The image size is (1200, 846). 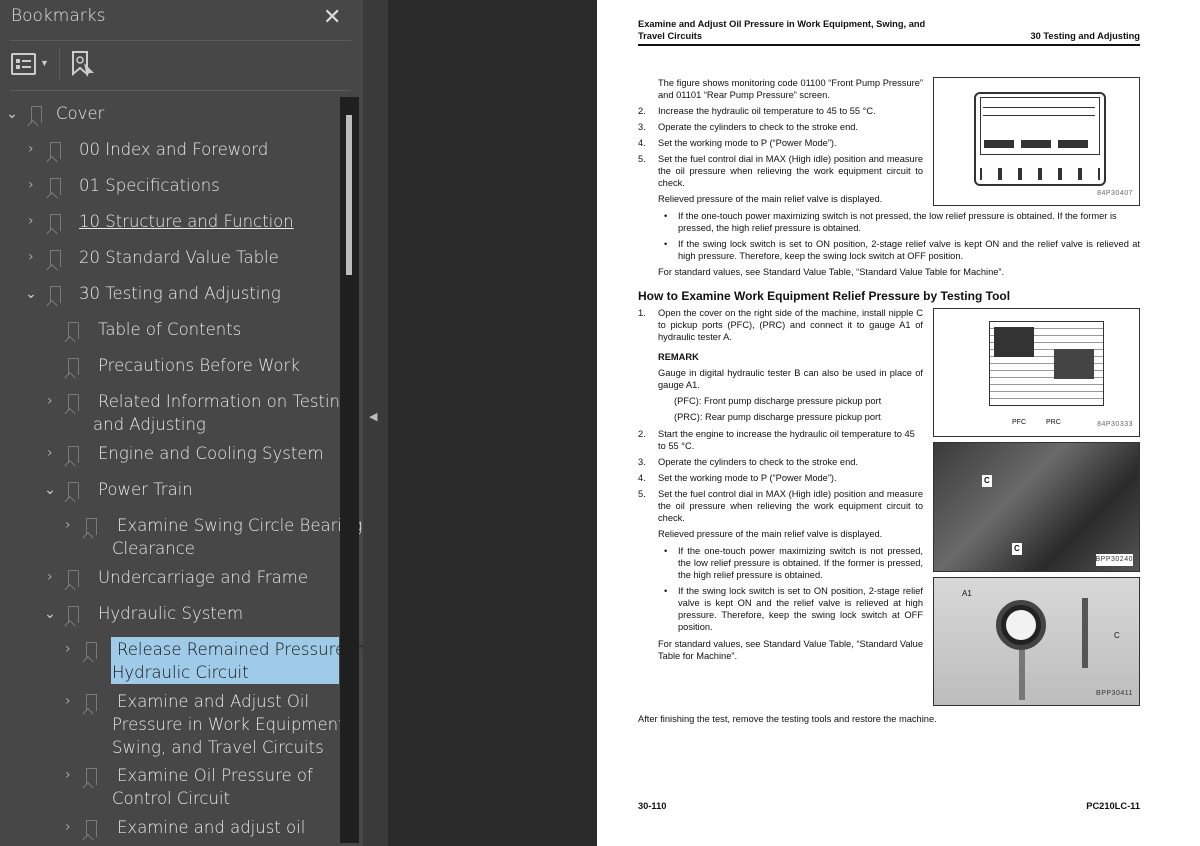 What do you see at coordinates (199, 365) in the screenshot?
I see `bookmark-label: Precautions Before Work` at bounding box center [199, 365].